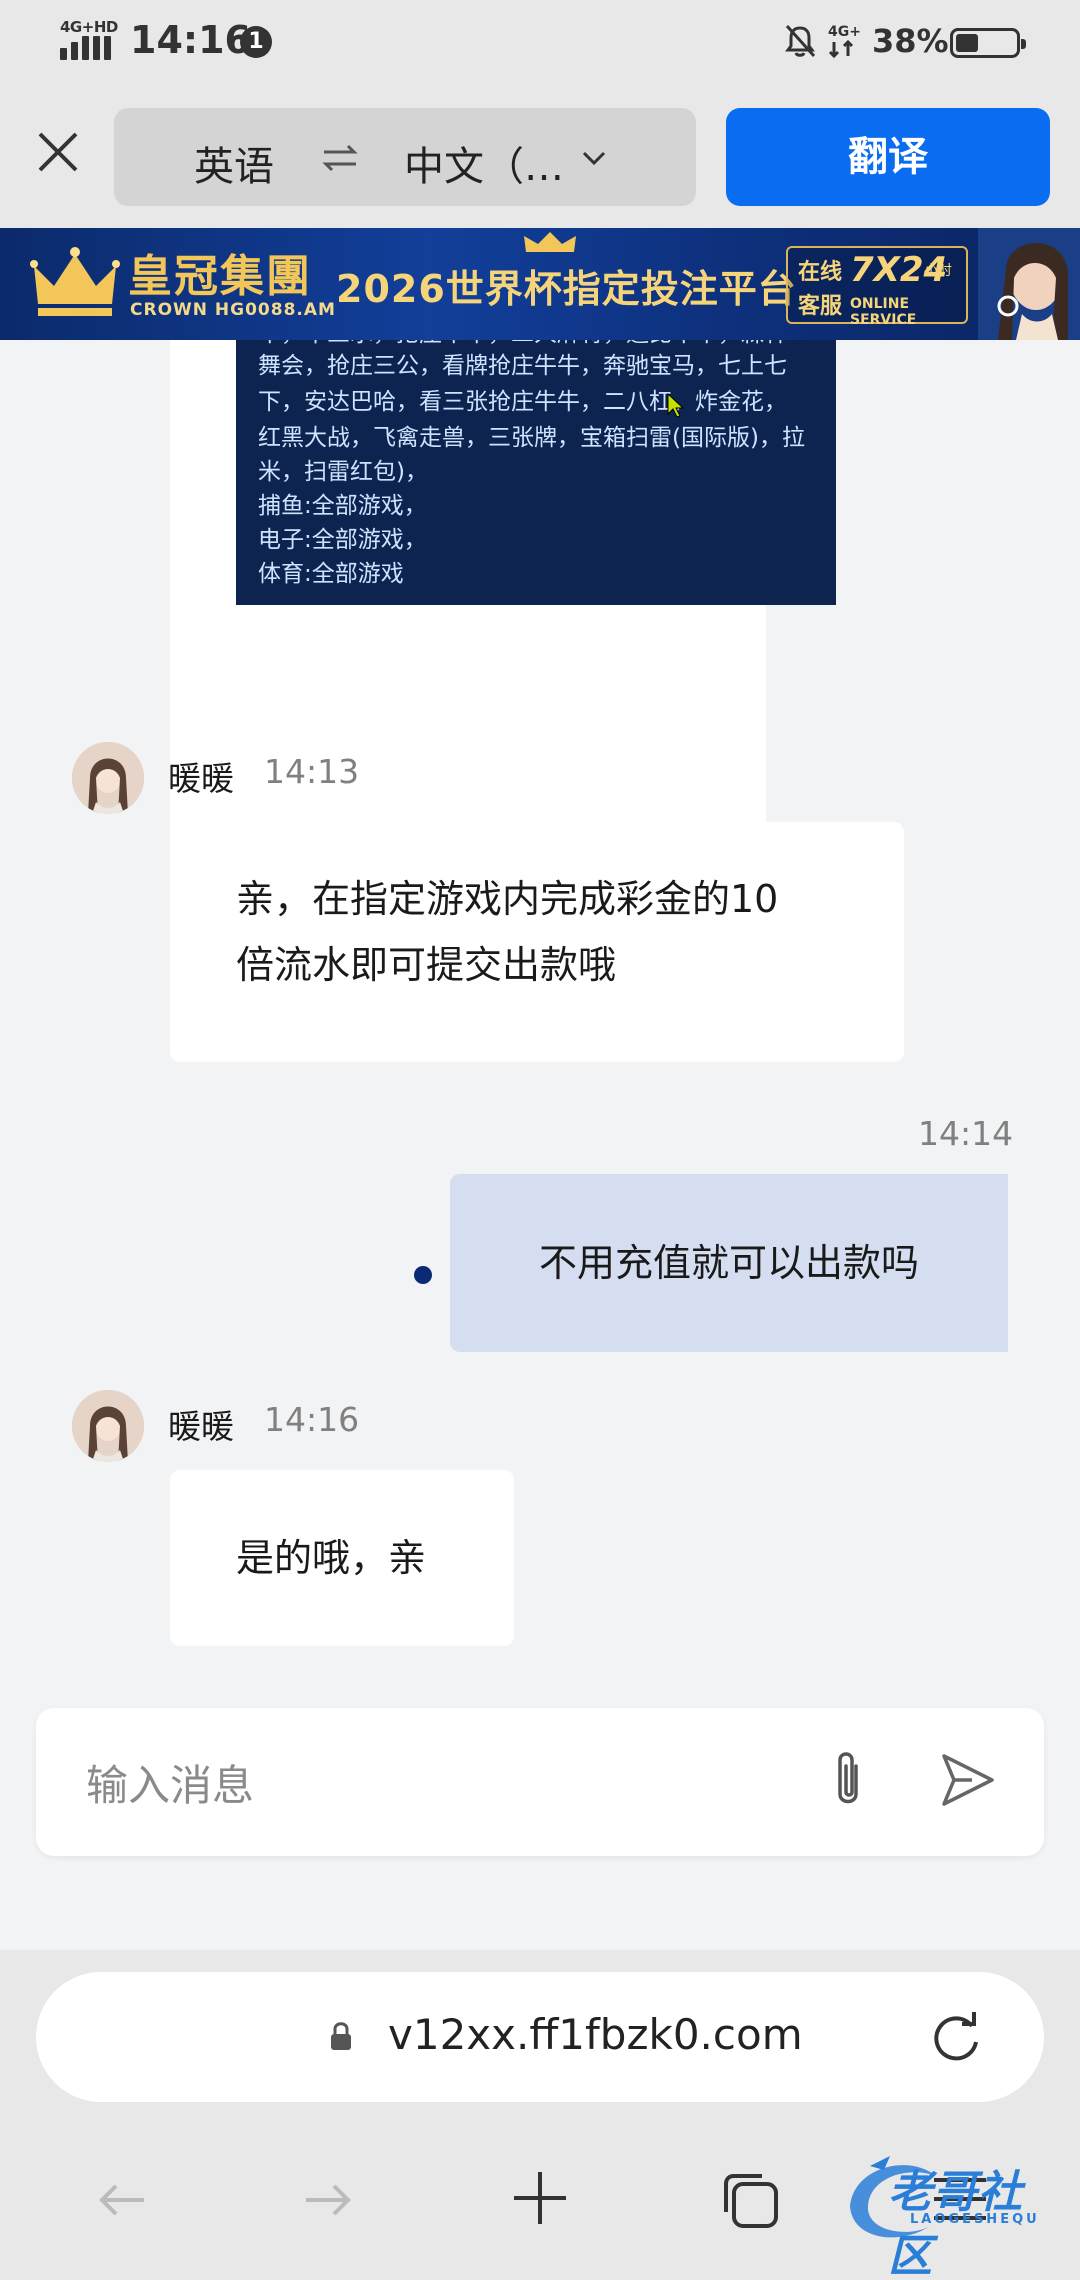 The width and height of the screenshot is (1080, 2280). I want to click on ad-service-line1: 在线, so click(820, 272).